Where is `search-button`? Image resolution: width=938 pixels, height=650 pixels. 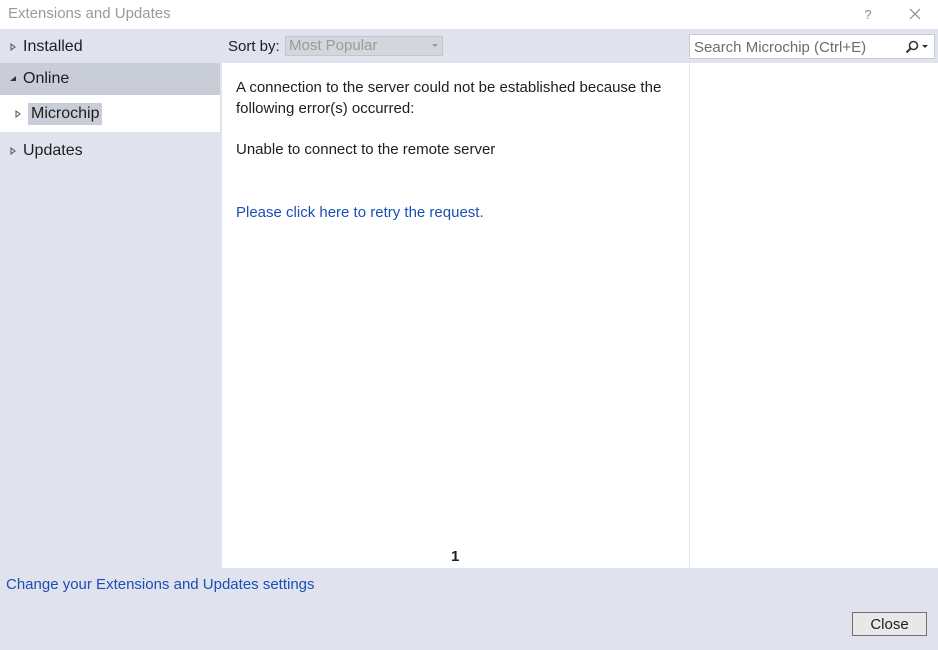 search-button is located at coordinates (918, 47).